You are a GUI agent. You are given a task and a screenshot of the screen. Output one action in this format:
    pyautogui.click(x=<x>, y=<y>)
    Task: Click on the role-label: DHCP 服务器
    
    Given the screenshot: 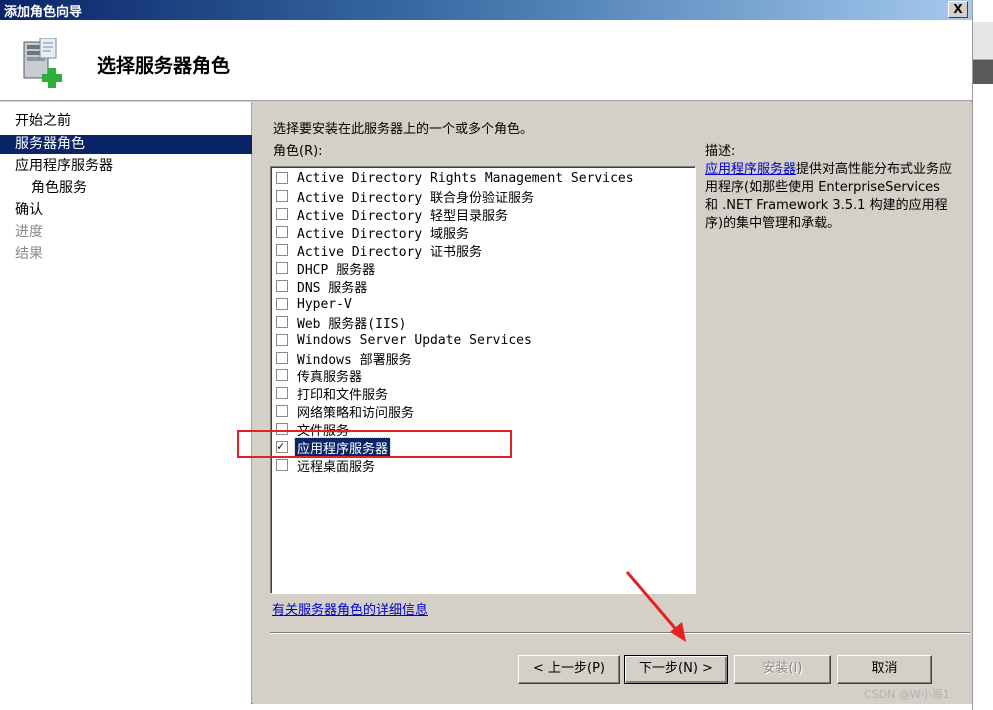 What is the action you would take?
    pyautogui.click(x=336, y=270)
    